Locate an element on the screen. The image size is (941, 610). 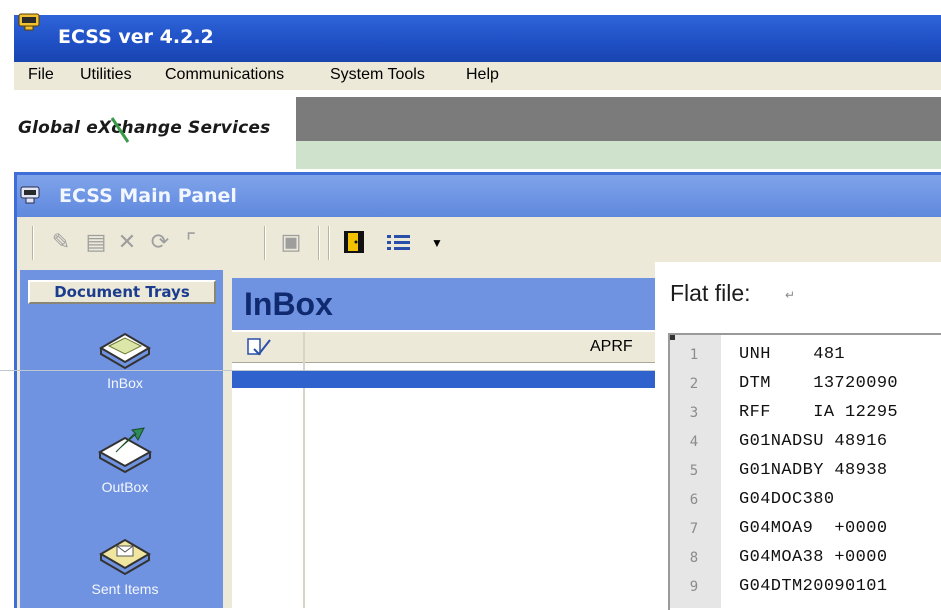
logo-x-mark-icon is located at coordinates (120, 130).